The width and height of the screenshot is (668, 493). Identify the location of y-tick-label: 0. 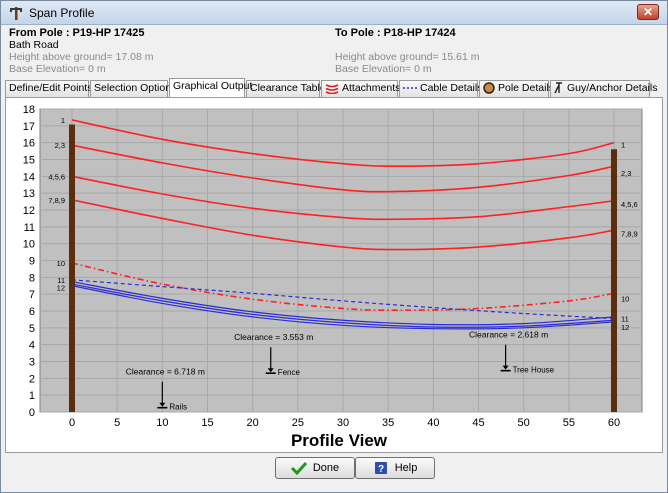
(32, 413).